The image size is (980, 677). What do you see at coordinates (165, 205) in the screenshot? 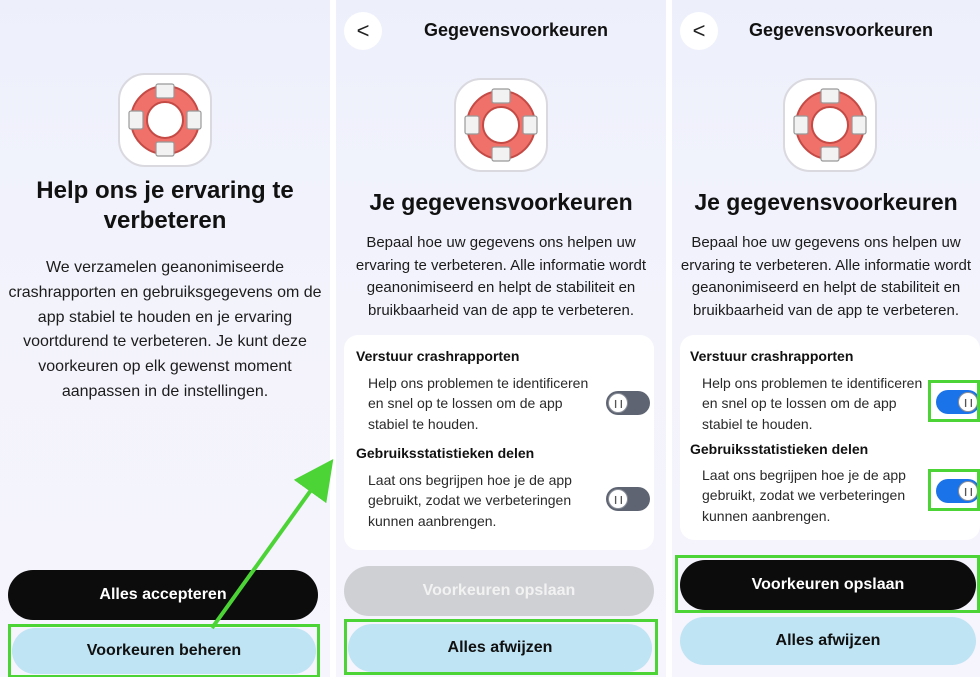
I see `page-title: Help ons je ervaring te verbeteren` at bounding box center [165, 205].